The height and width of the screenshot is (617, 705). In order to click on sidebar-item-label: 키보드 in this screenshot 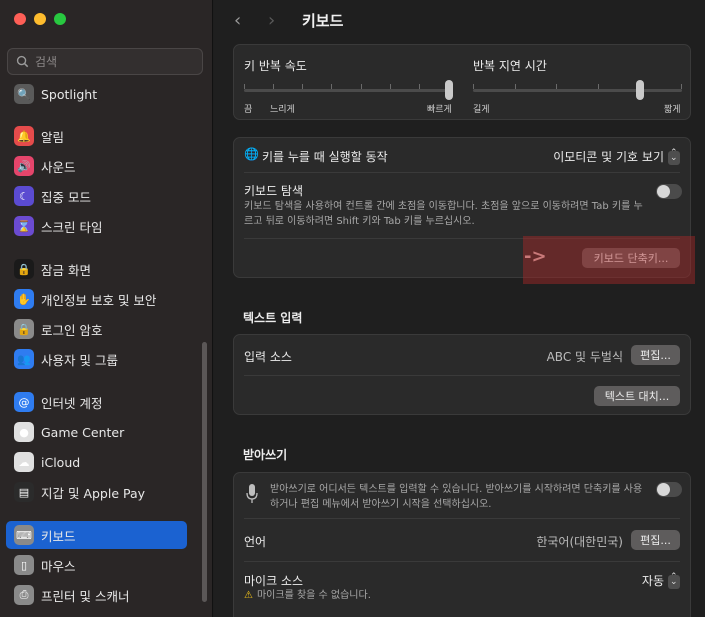, I will do `click(58, 536)`.